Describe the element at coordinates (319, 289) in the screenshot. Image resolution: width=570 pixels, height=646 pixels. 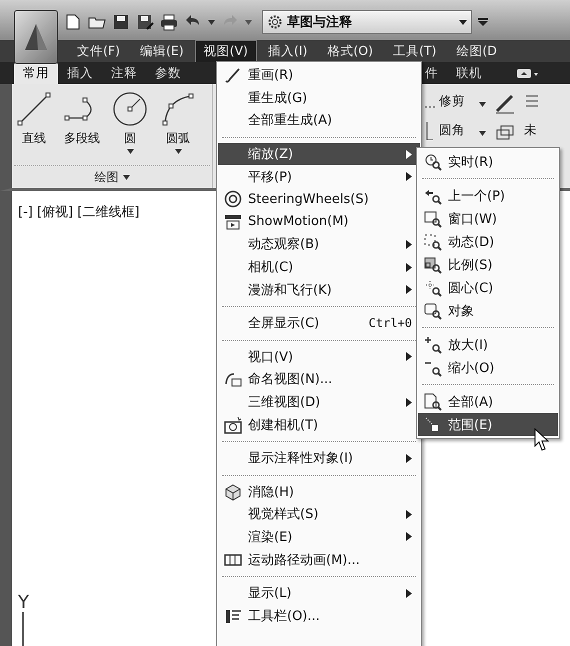
I see `menu-item: 漫游和飞行(K)` at that location.